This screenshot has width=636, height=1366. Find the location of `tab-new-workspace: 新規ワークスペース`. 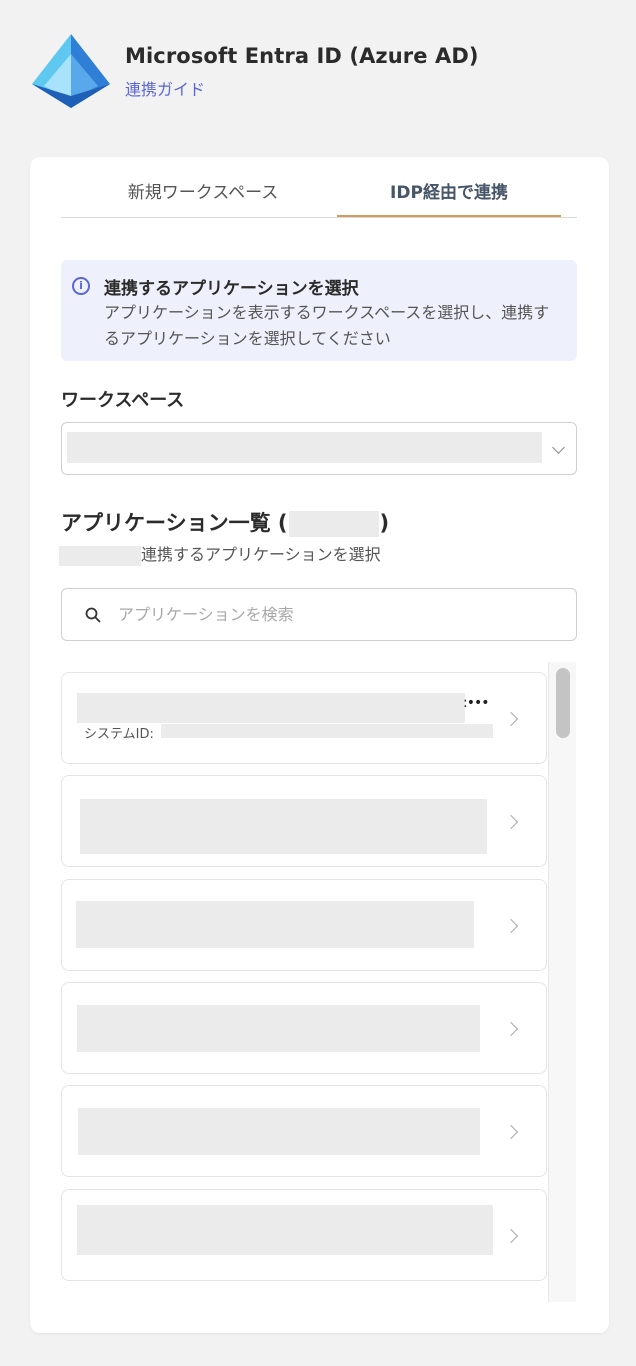

tab-new-workspace: 新規ワークスペース is located at coordinates (203, 186).